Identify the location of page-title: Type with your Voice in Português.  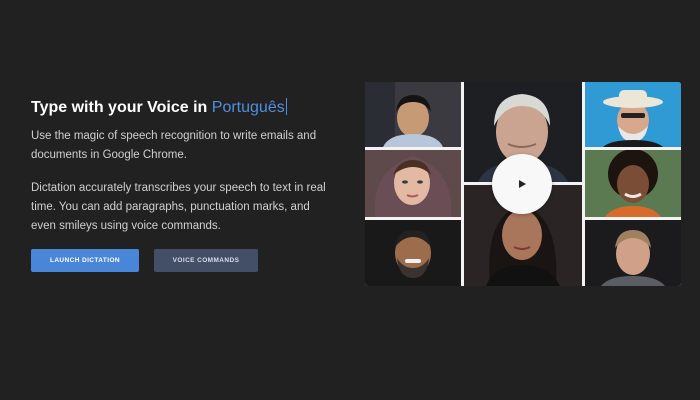
(181, 108).